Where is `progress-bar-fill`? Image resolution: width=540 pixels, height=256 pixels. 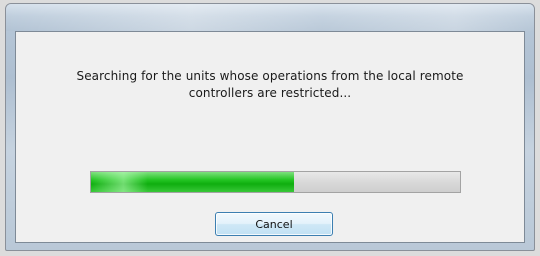
progress-bar-fill is located at coordinates (192, 182).